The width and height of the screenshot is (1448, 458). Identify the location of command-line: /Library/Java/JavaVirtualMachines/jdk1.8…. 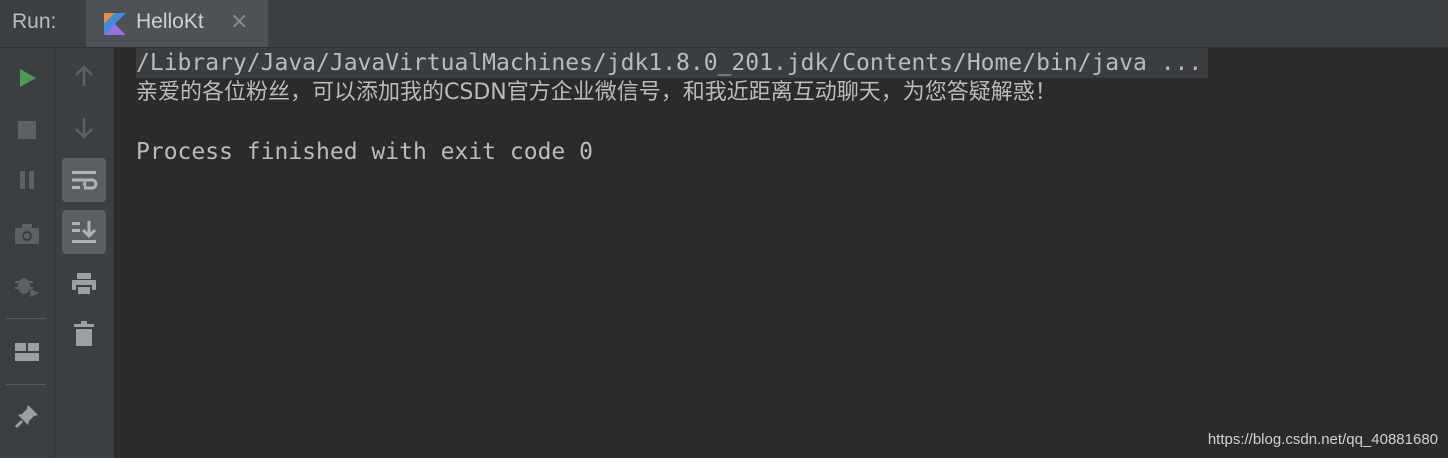
(672, 63).